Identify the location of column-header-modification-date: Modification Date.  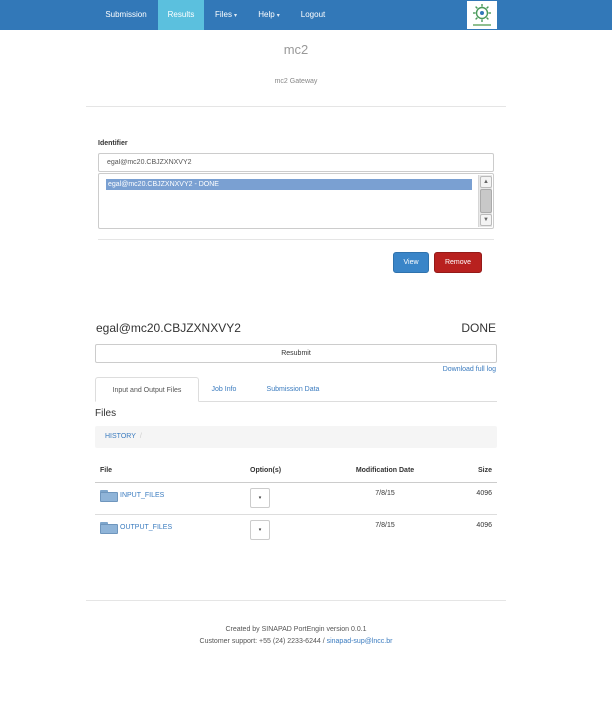
(385, 470).